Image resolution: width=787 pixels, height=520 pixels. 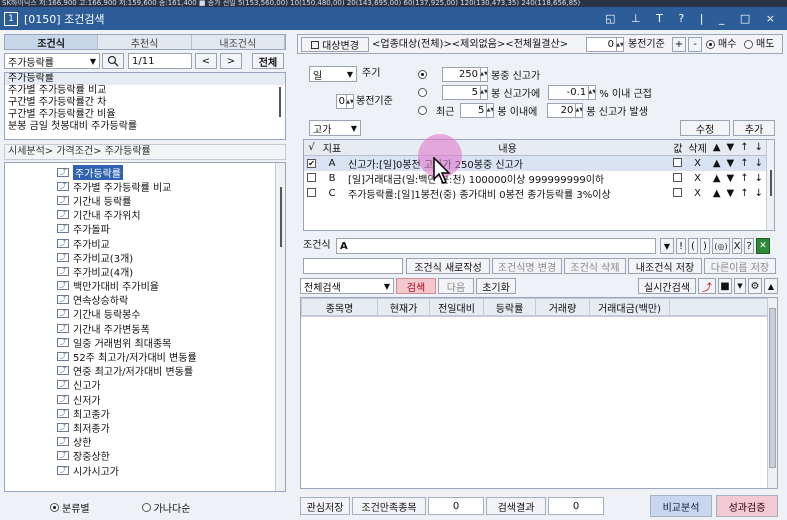 I want to click on minus-icon: ■, so click(x=725, y=286).